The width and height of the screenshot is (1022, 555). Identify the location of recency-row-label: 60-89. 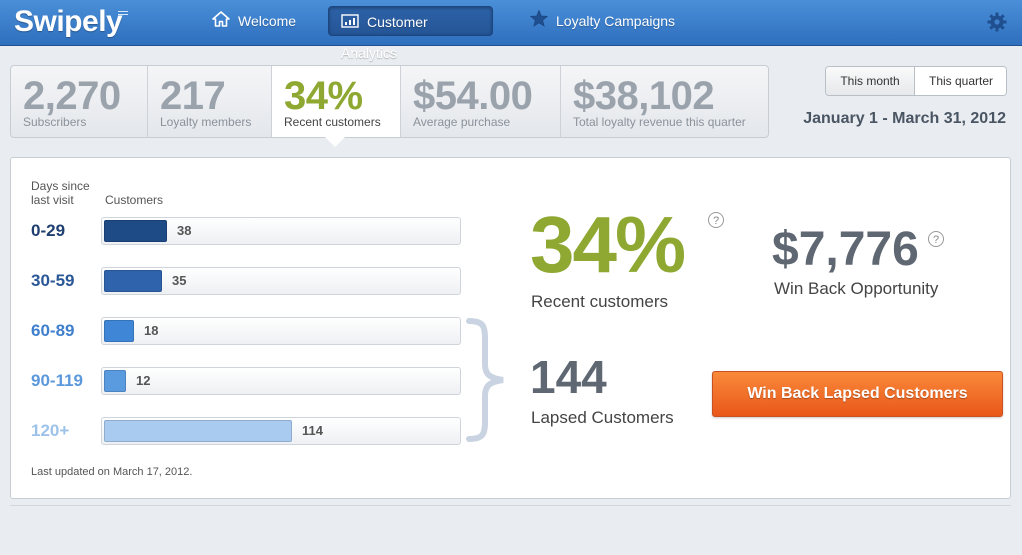
(53, 330).